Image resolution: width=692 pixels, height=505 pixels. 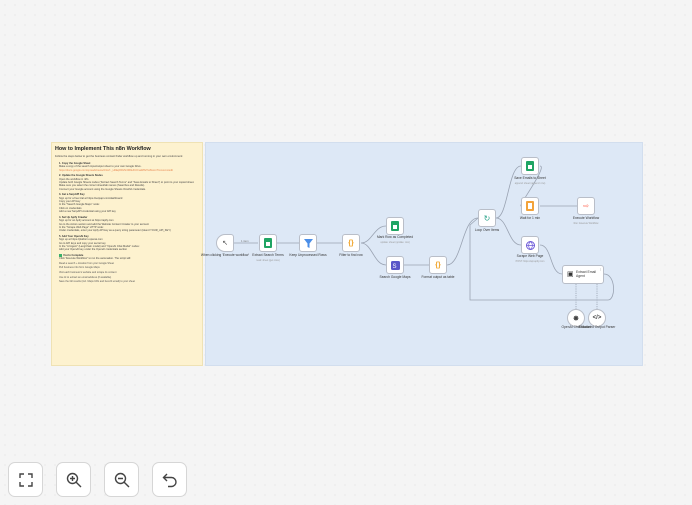 I want to click on globe-icon, so click(x=530, y=245).